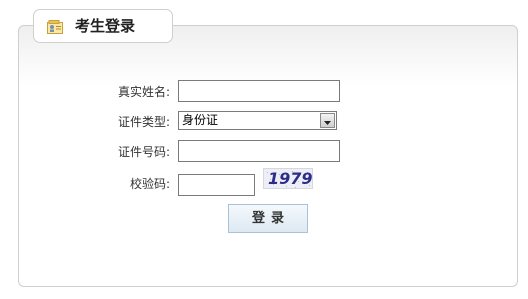  What do you see at coordinates (327, 123) in the screenshot?
I see `chevron-down-icon` at bounding box center [327, 123].